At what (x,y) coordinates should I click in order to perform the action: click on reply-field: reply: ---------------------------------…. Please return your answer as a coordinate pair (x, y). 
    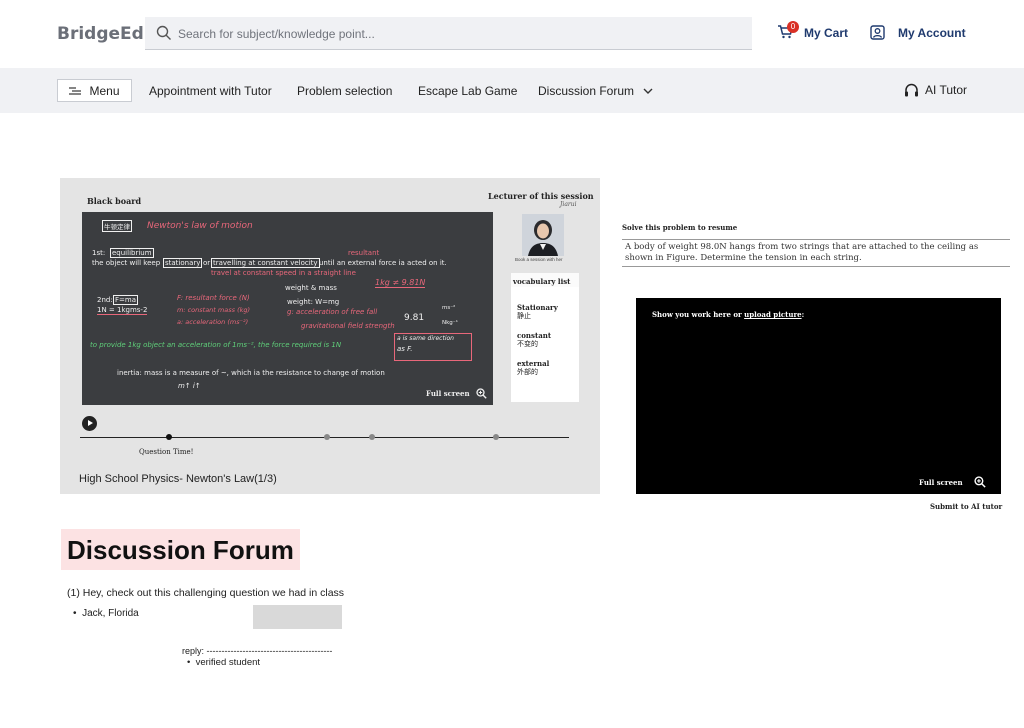
    Looking at the image, I should click on (257, 651).